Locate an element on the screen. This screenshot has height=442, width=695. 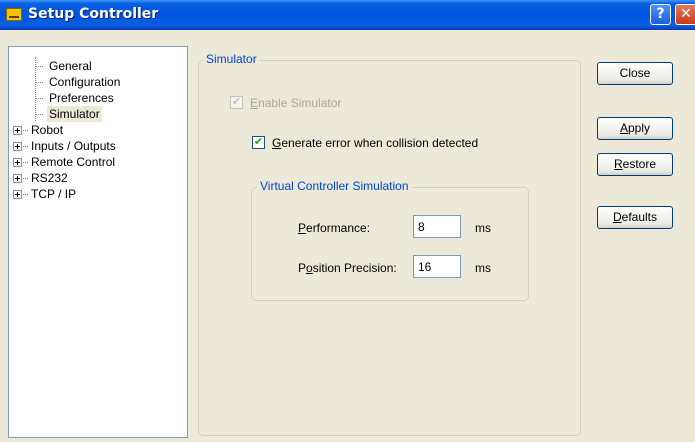
position-precision-label: Position Precision: is located at coordinates (347, 268).